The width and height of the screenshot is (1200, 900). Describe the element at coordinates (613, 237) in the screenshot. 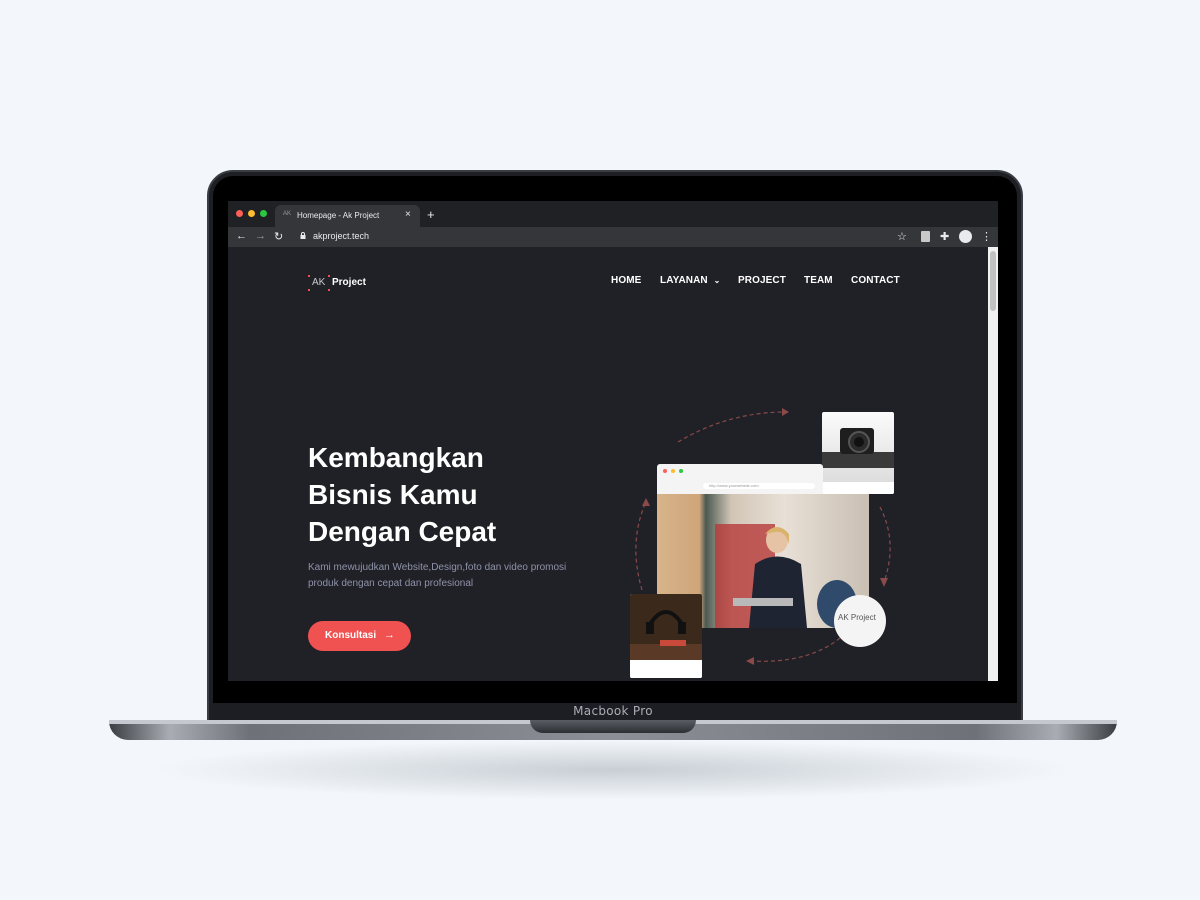

I see `browser-toolbar: ← → ↻ akproject.tech ☆ ✚ ⋮` at that location.